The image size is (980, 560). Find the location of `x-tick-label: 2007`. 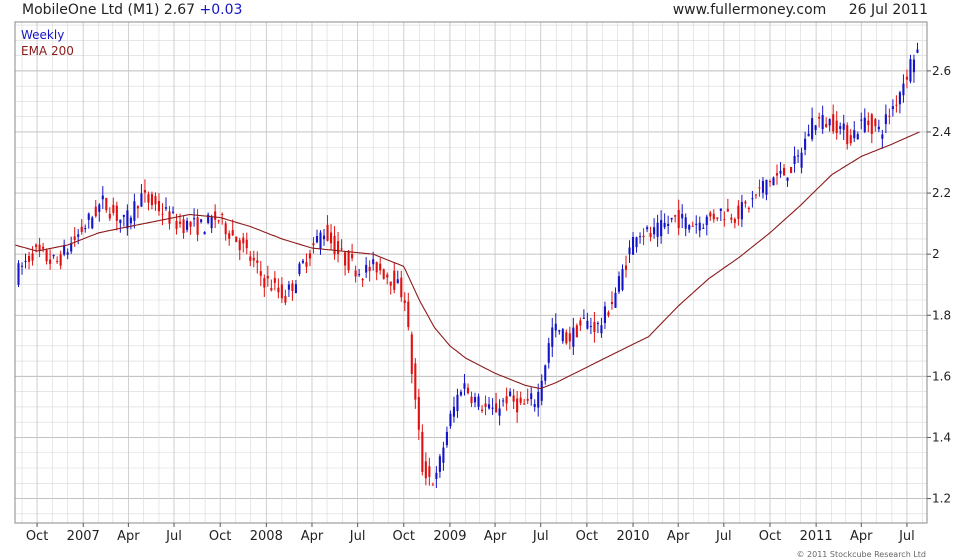

x-tick-label: 2007 is located at coordinates (83, 536).